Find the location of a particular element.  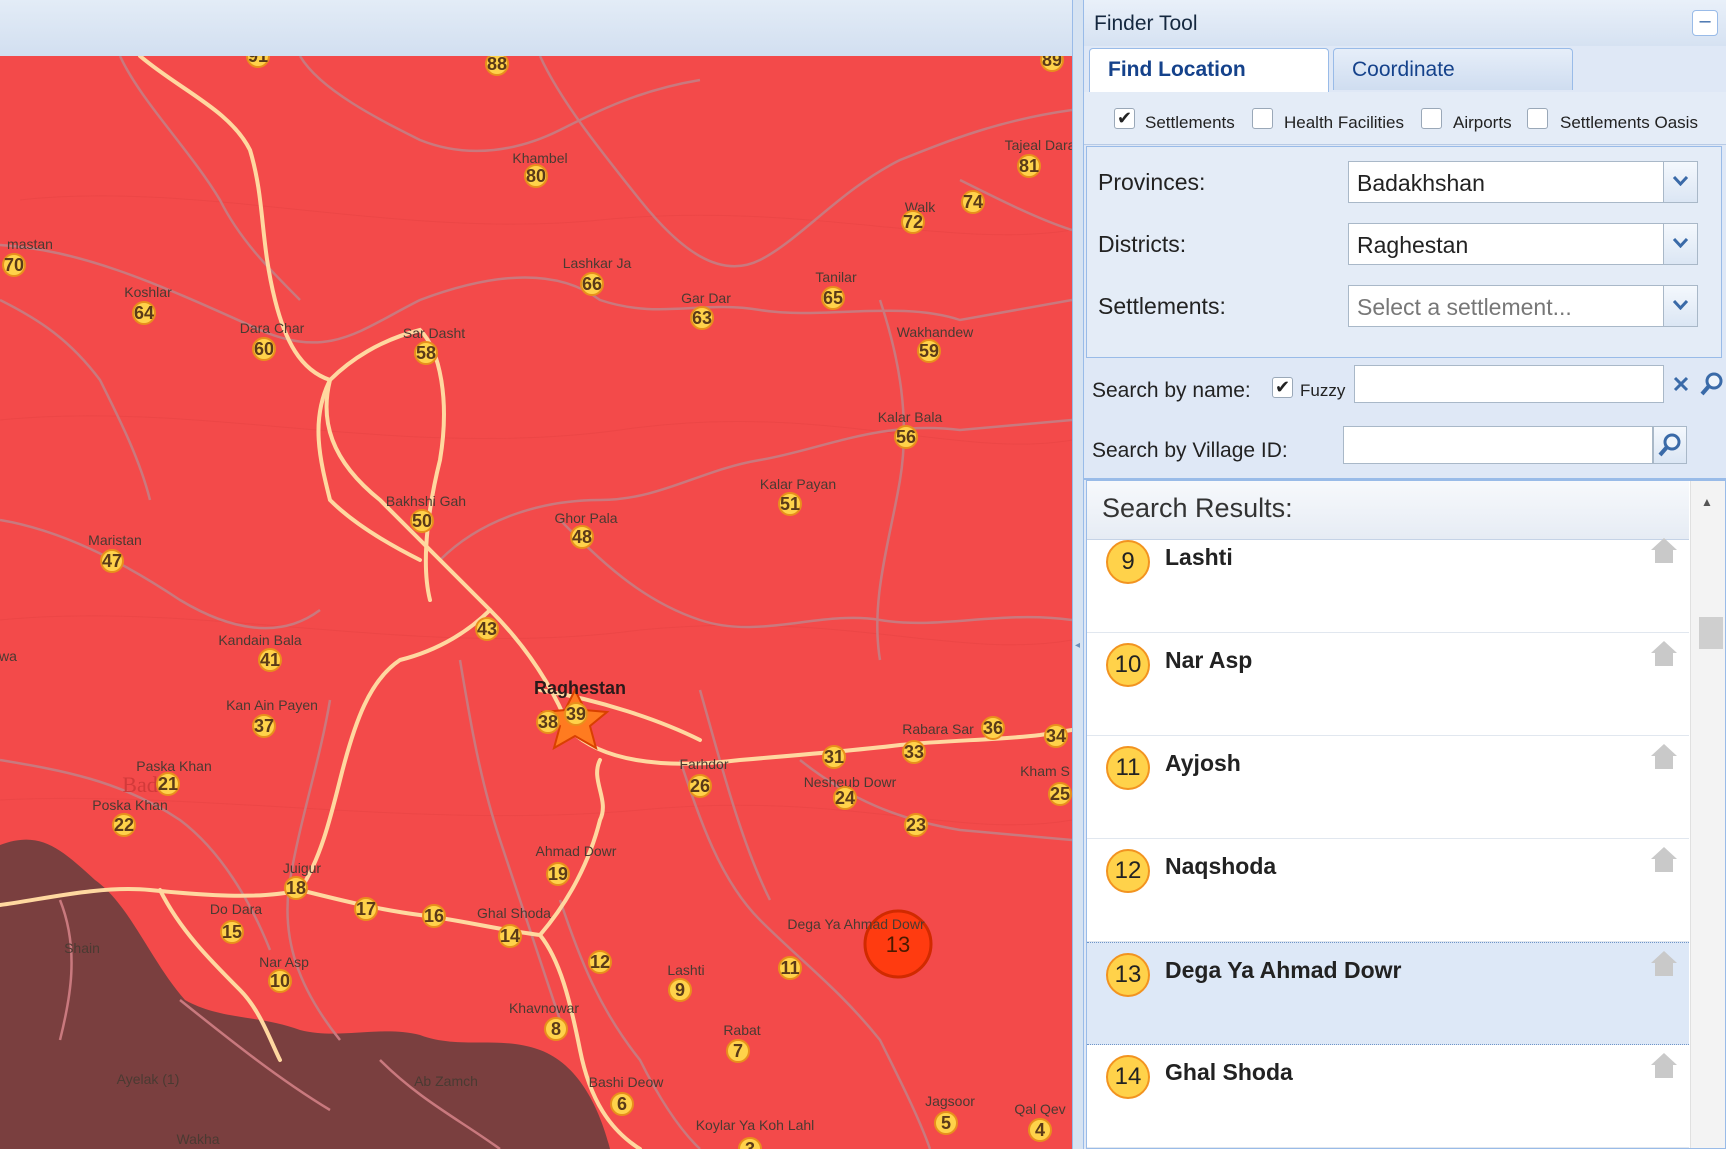

settlement-marker: 51 is located at coordinates (790, 504).